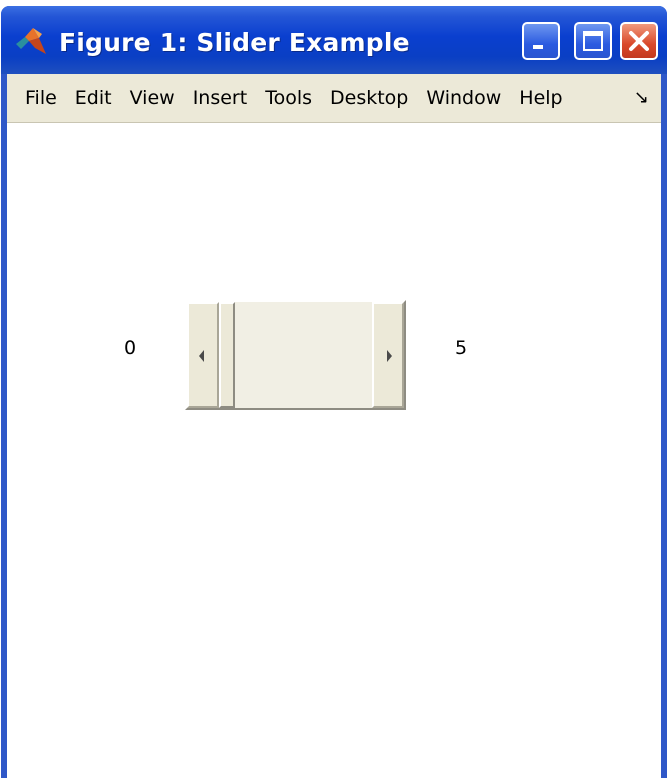 This screenshot has height=779, width=670. I want to click on matlab-logo-icon, so click(31, 41).